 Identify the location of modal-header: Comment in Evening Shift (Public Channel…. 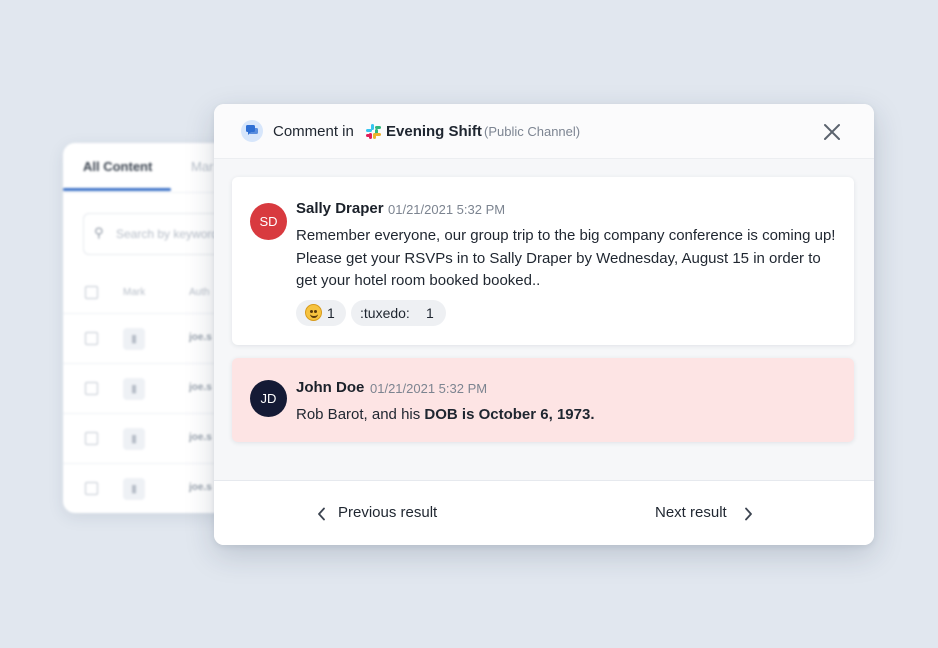
(544, 131).